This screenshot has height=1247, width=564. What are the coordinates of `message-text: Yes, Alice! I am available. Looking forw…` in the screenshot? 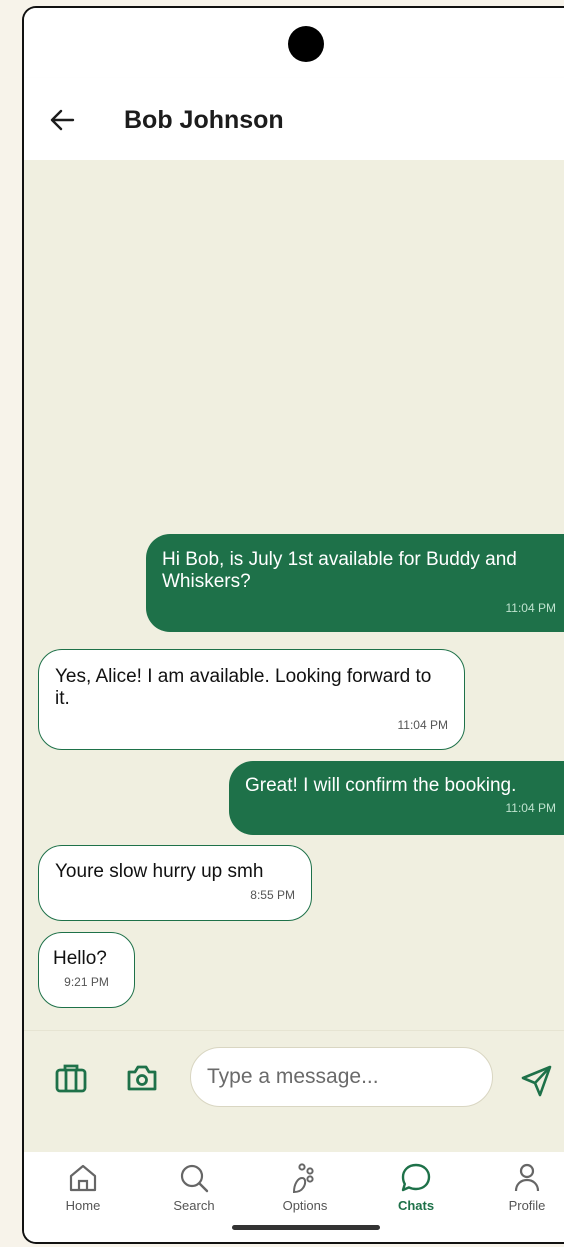 It's located at (243, 687).